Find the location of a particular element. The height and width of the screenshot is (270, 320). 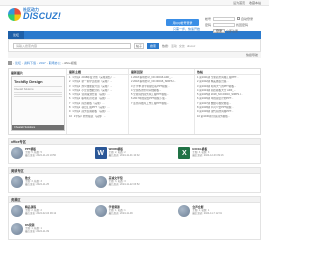

forum-item is located at coordinates (218, 183).